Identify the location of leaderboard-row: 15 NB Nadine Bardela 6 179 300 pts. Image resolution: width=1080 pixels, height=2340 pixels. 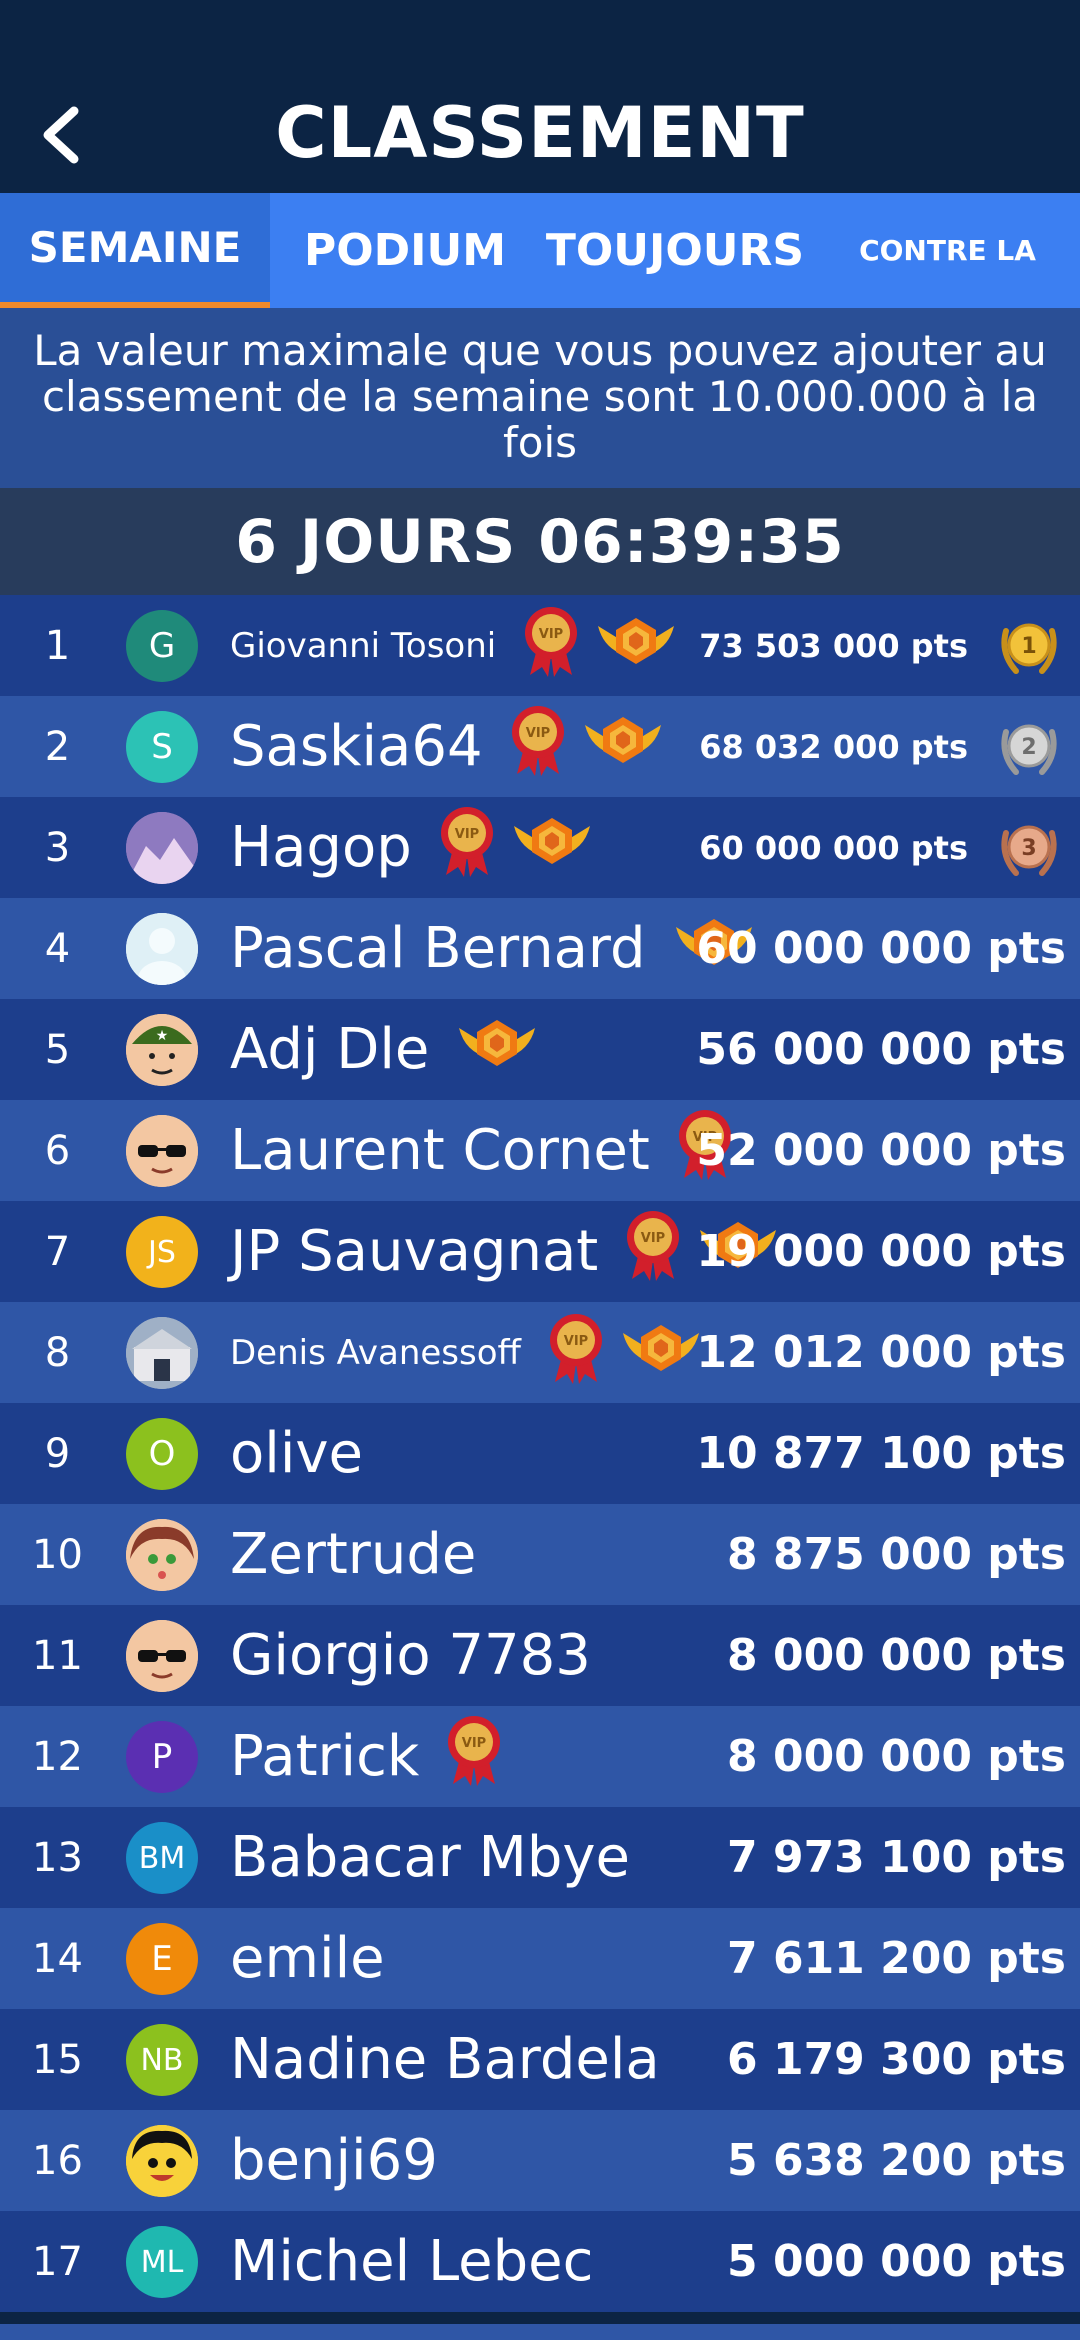
(540, 2059).